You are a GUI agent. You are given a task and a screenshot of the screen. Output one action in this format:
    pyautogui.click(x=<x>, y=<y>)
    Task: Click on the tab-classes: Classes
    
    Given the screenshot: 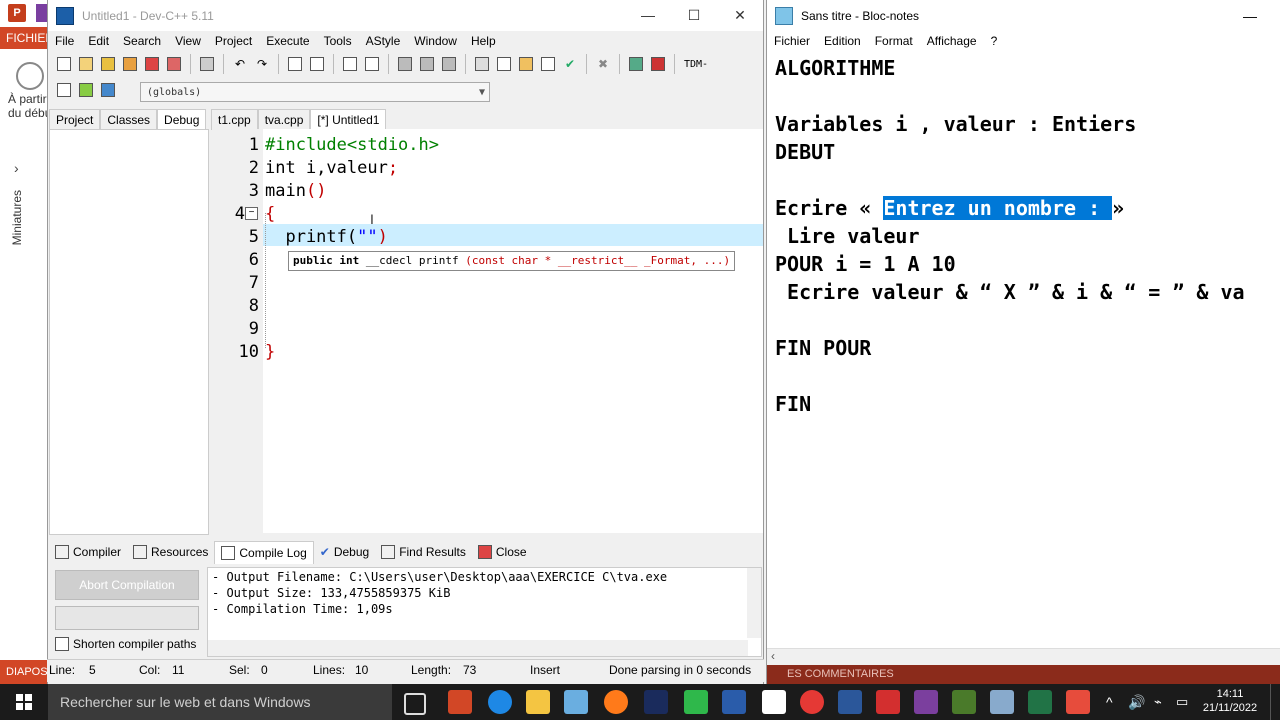 What is the action you would take?
    pyautogui.click(x=129, y=119)
    